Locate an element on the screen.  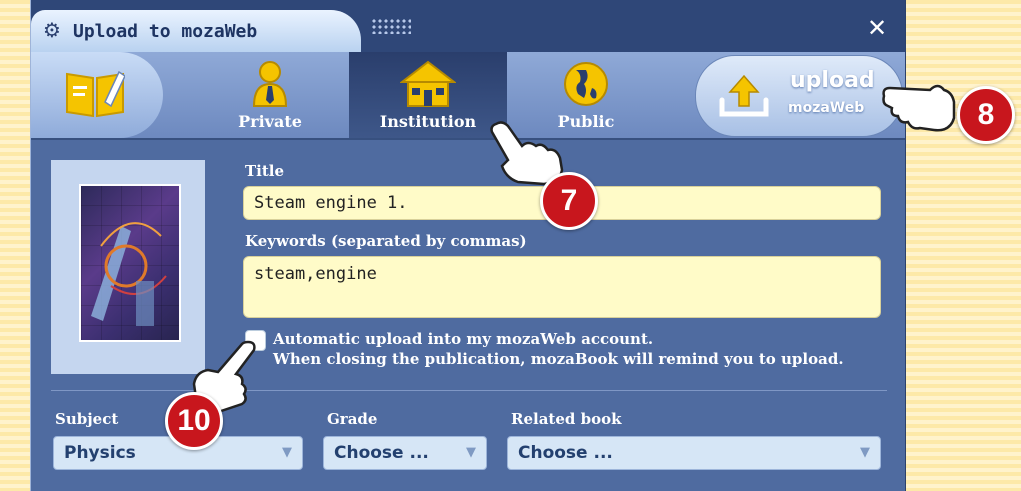
tab-institution: Institution is located at coordinates (428, 95).